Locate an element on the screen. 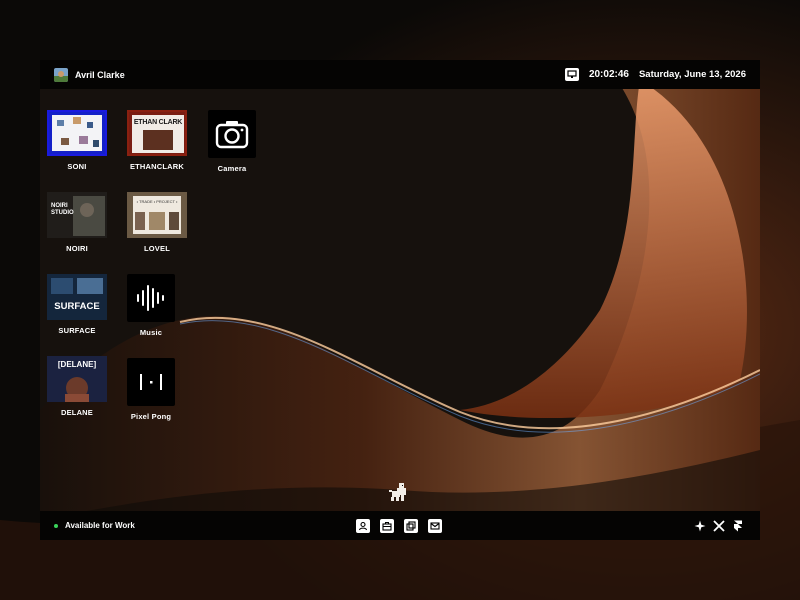 The width and height of the screenshot is (800, 600). thumb-text: ETHAN CLARK is located at coordinates (158, 122).